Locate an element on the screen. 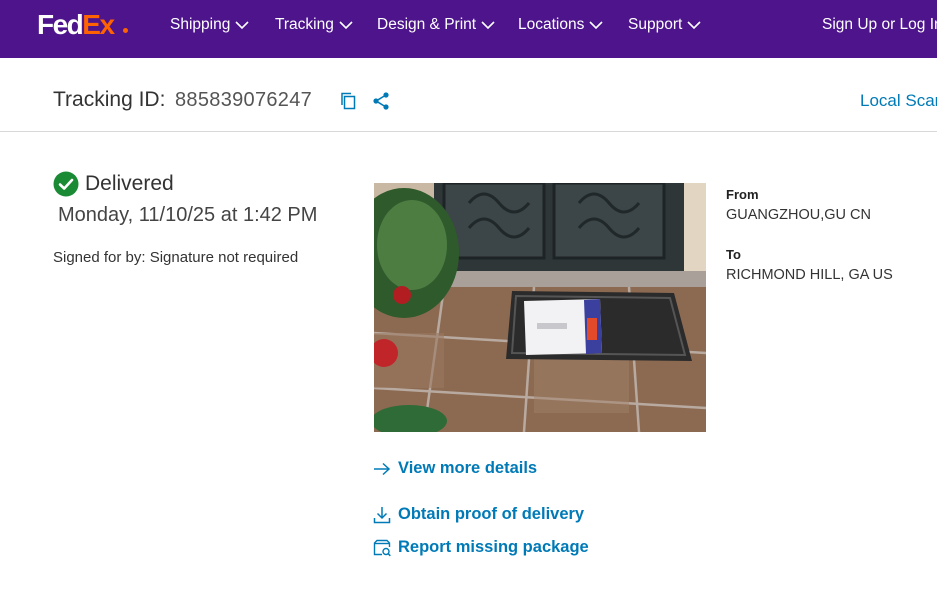  nav-shipping: Shipping is located at coordinates (209, 25).